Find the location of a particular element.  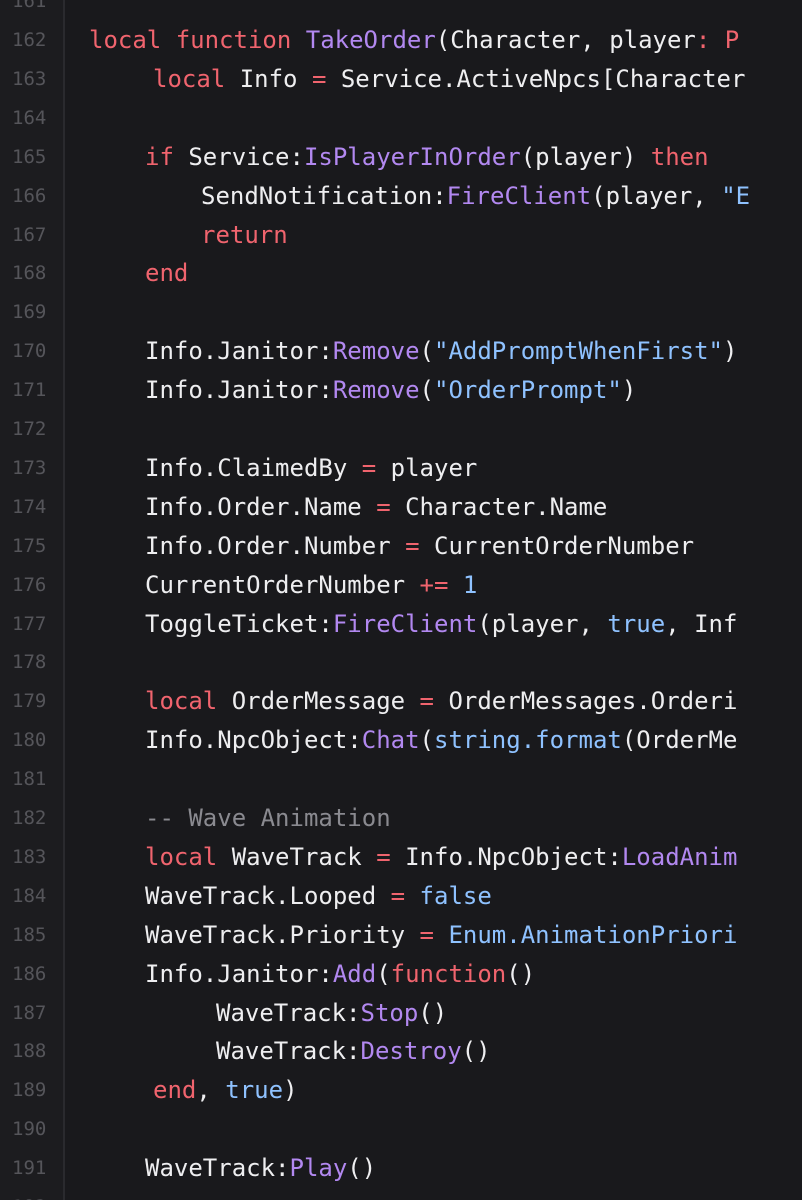

code-token: Info.Janitor: is located at coordinates (239, 351).